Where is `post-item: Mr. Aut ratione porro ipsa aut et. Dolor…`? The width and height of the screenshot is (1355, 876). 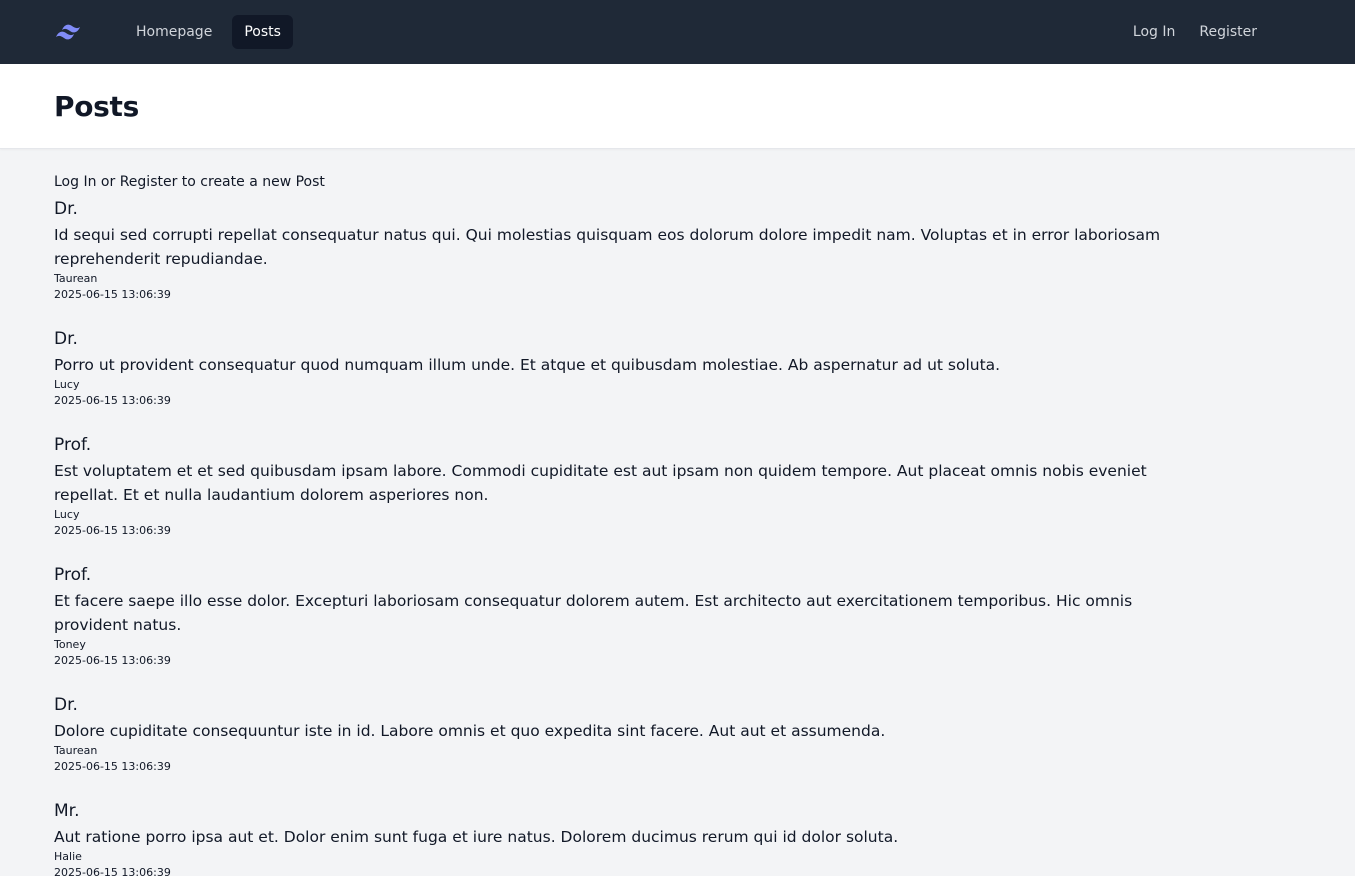
post-item: Mr. Aut ratione porro ipsa aut et. Dolor… is located at coordinates (677, 837).